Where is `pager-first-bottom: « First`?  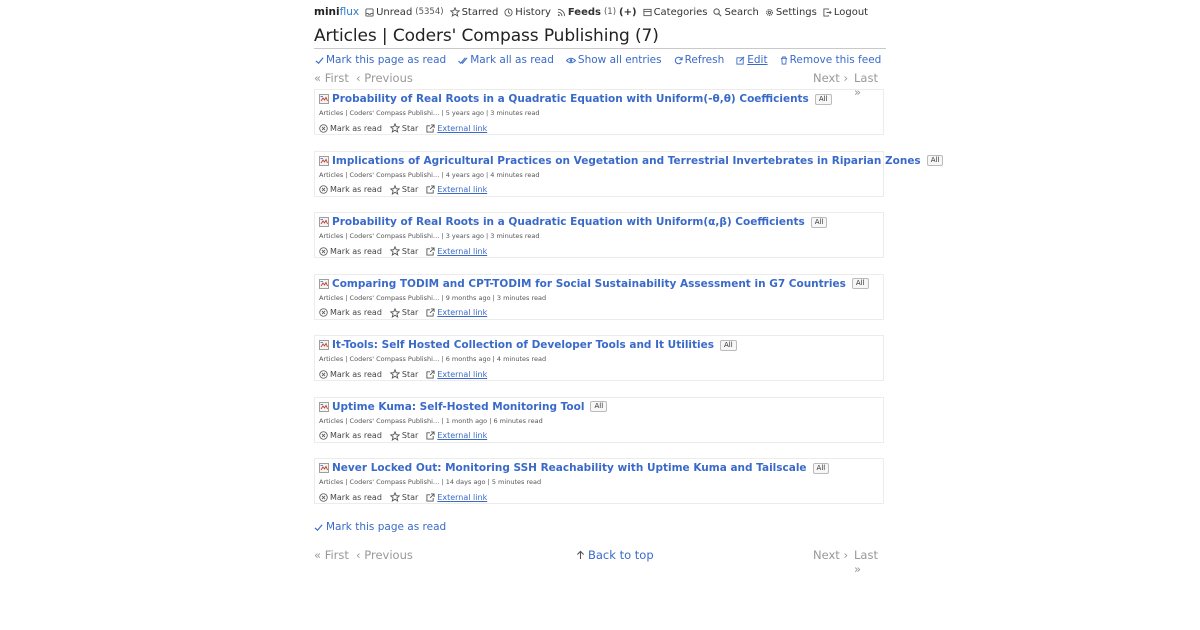 pager-first-bottom: « First is located at coordinates (331, 555).